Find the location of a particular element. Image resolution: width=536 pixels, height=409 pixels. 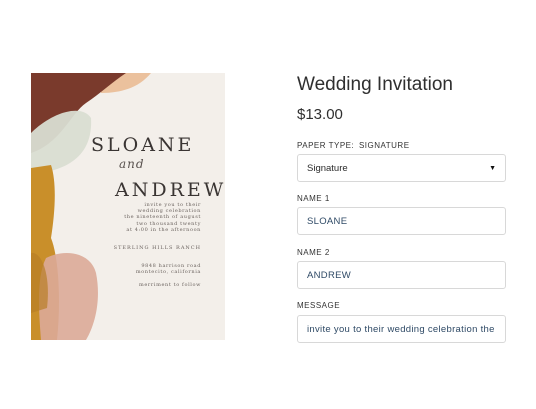

name-2-input is located at coordinates (401, 275).